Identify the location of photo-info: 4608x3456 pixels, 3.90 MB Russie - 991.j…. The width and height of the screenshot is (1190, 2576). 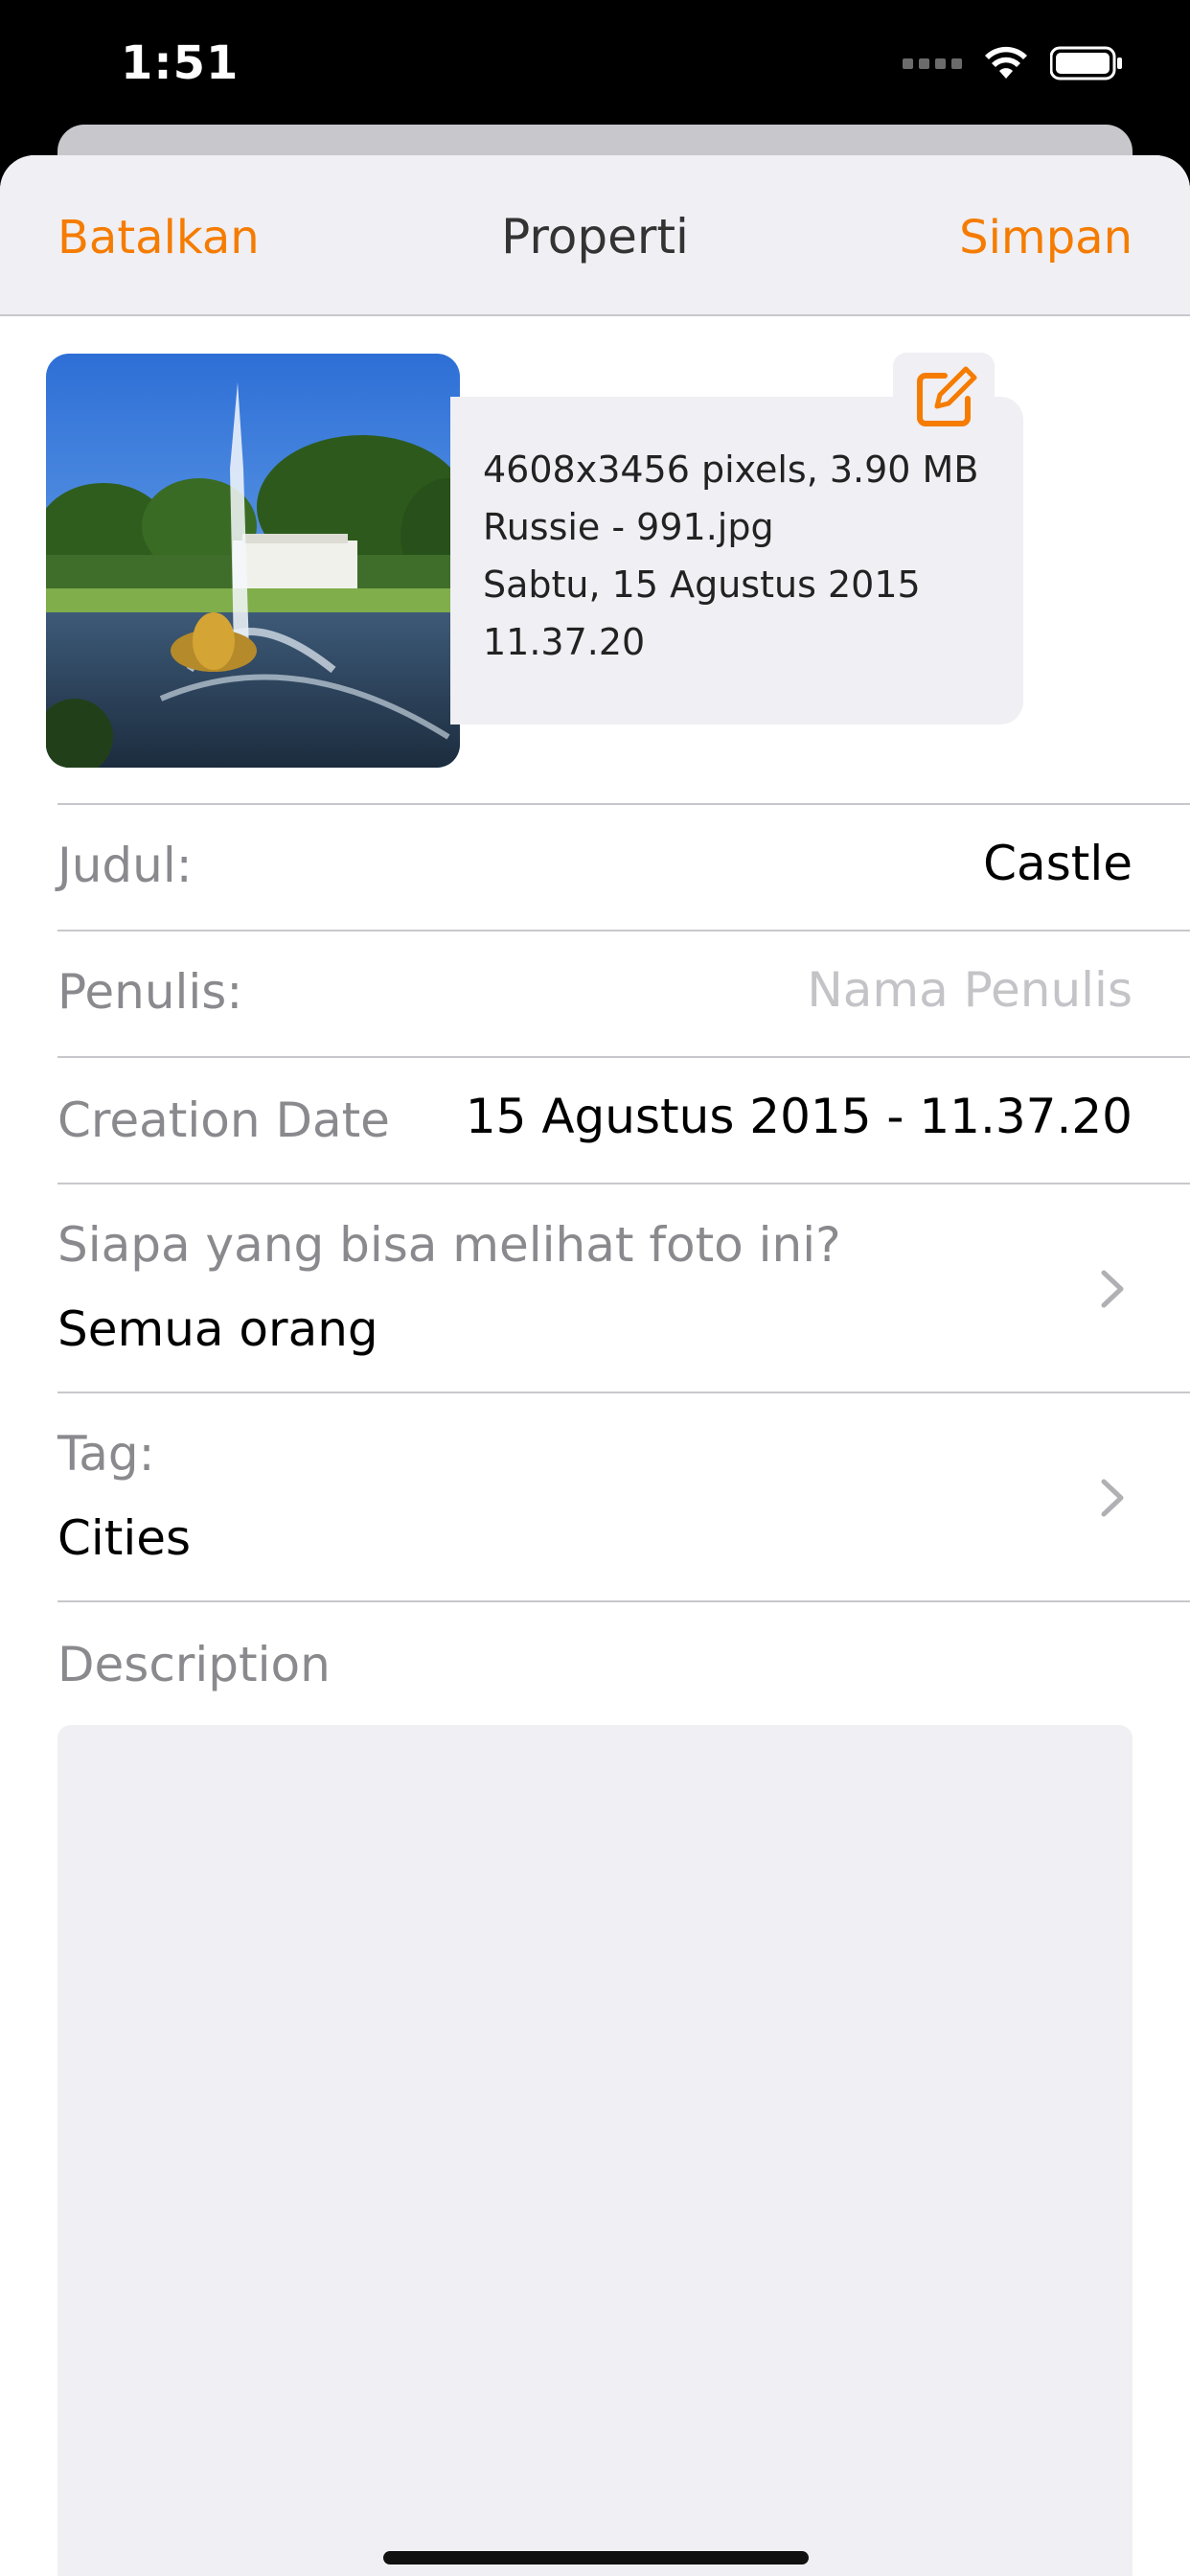
(731, 556).